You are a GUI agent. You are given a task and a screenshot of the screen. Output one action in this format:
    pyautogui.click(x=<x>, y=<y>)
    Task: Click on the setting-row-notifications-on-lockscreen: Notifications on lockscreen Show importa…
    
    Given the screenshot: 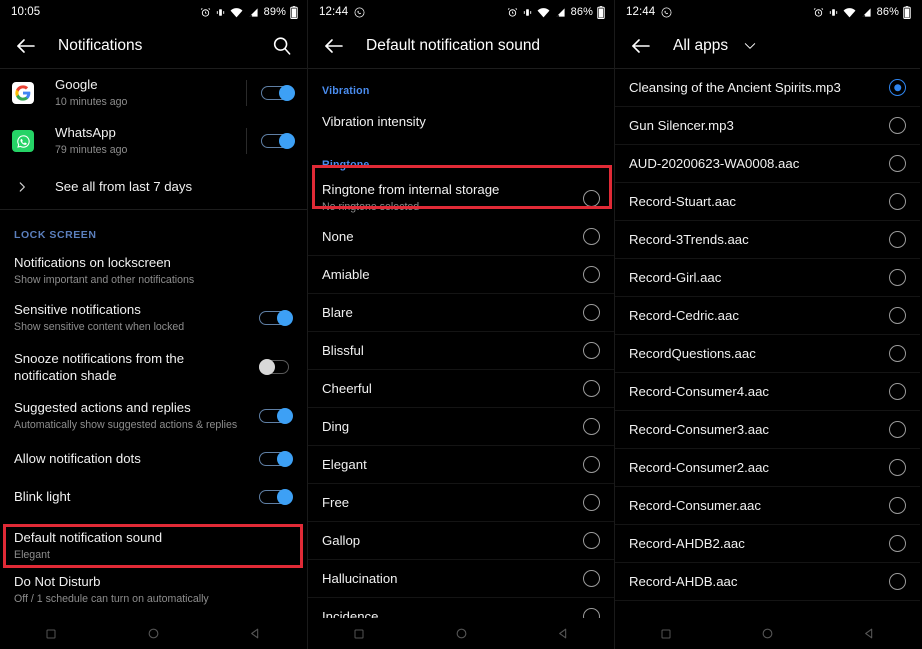 What is the action you would take?
    pyautogui.click(x=153, y=271)
    